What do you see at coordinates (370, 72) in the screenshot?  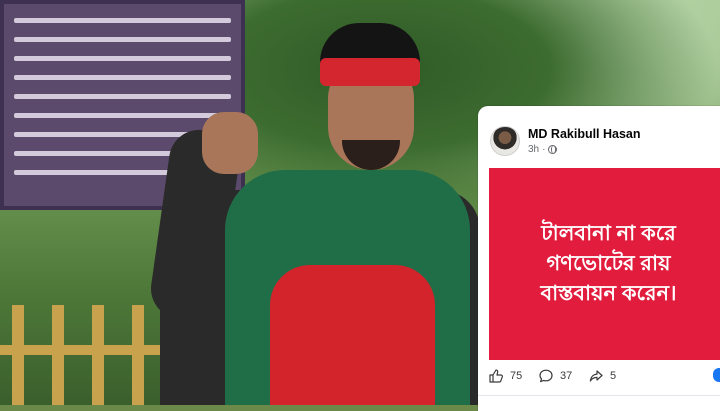 I see `red-headband` at bounding box center [370, 72].